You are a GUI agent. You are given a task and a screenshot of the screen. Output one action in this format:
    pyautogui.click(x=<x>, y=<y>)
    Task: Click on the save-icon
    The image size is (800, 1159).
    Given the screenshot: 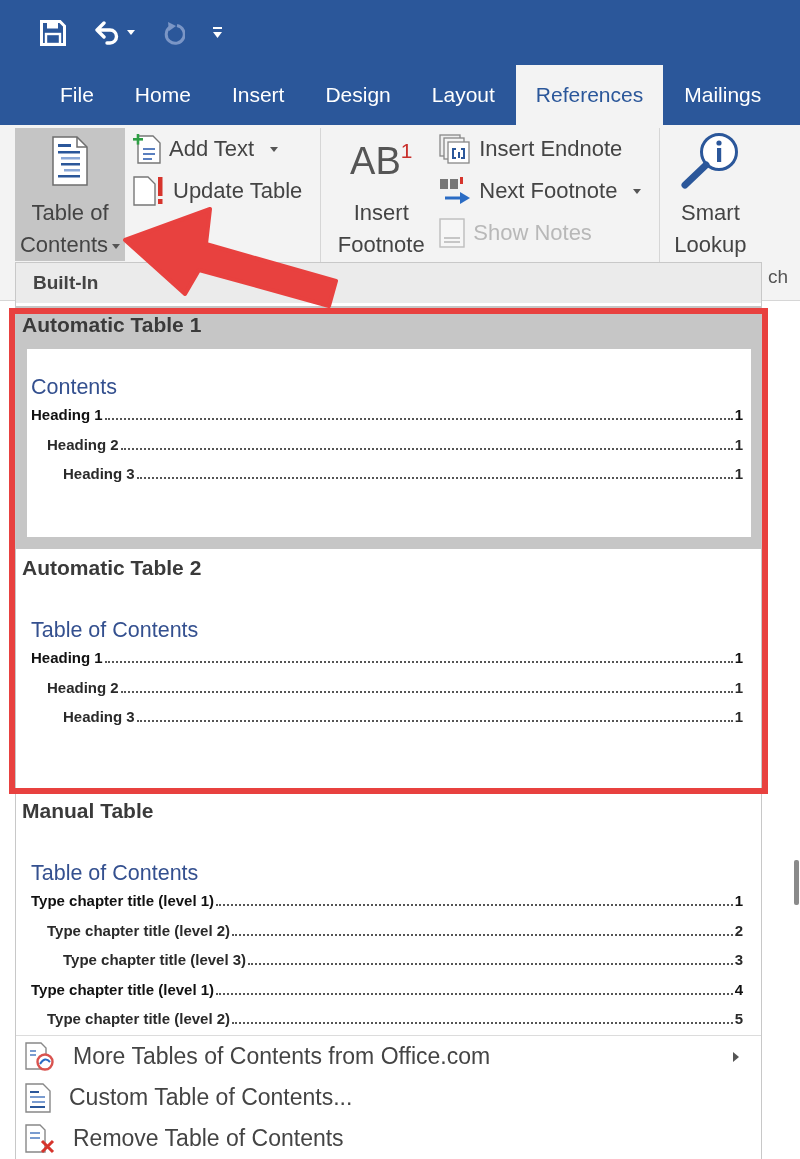 What is the action you would take?
    pyautogui.click(x=53, y=32)
    